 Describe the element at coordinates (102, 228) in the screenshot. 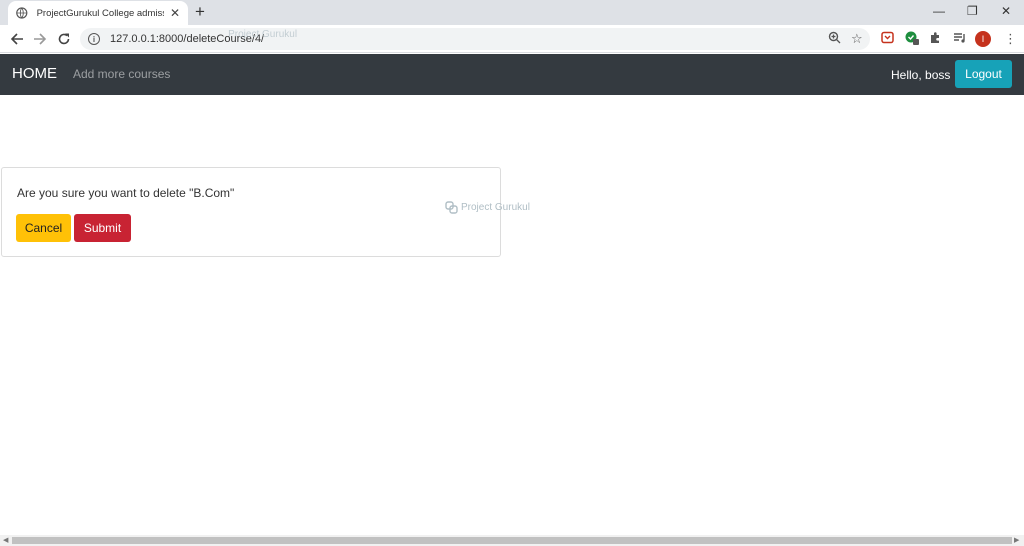

I see `submit-button: Submit` at that location.